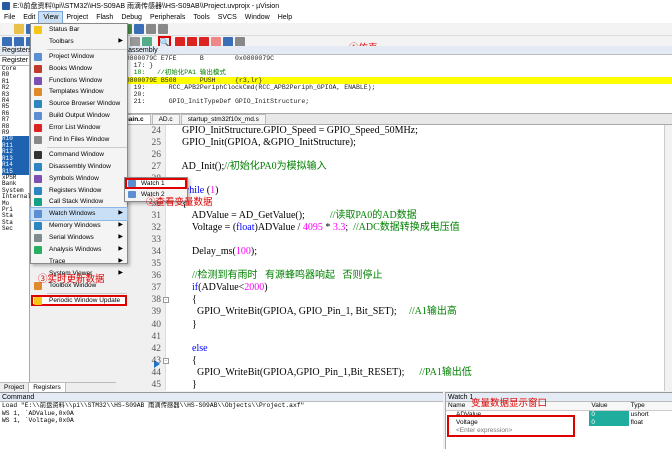  Describe the element at coordinates (79, 191) in the screenshot. I see `menu-item-registers-window: Registers Window` at that location.